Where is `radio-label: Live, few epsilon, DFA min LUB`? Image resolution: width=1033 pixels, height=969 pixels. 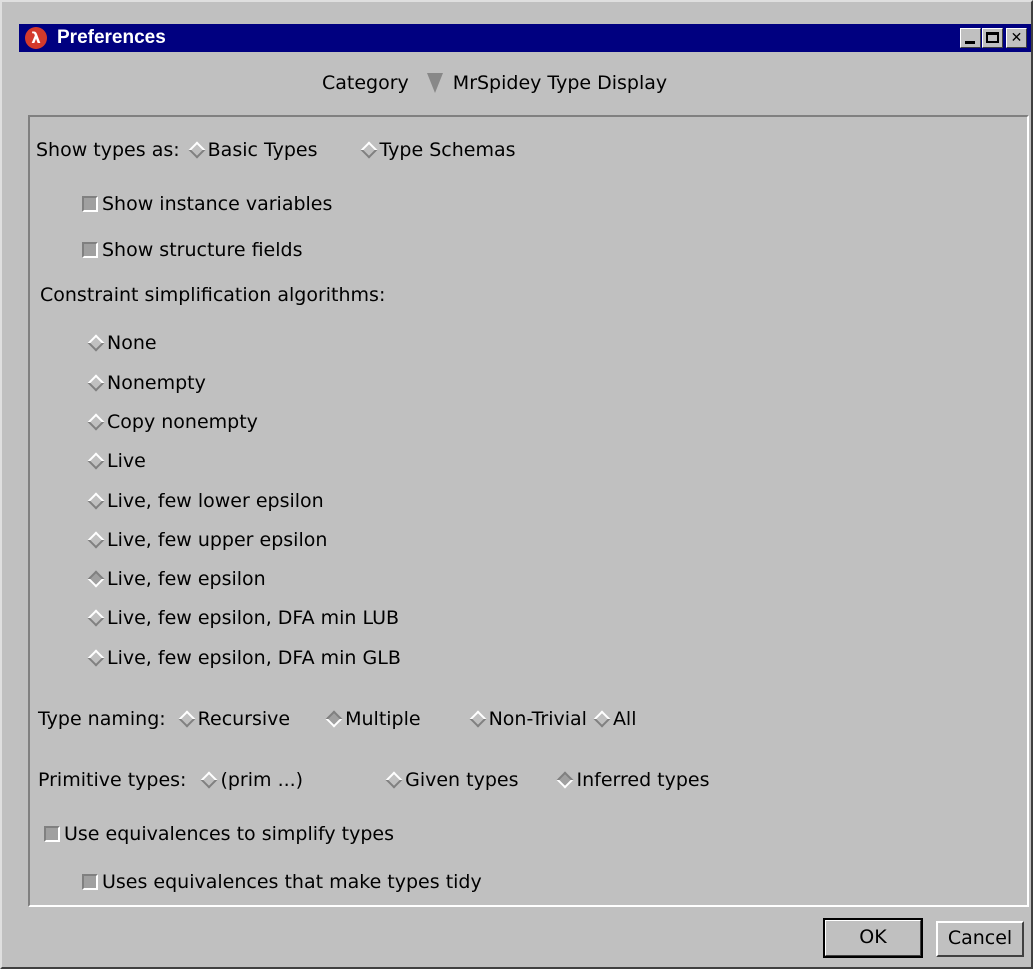
radio-label: Live, few epsilon, DFA min LUB is located at coordinates (253, 618).